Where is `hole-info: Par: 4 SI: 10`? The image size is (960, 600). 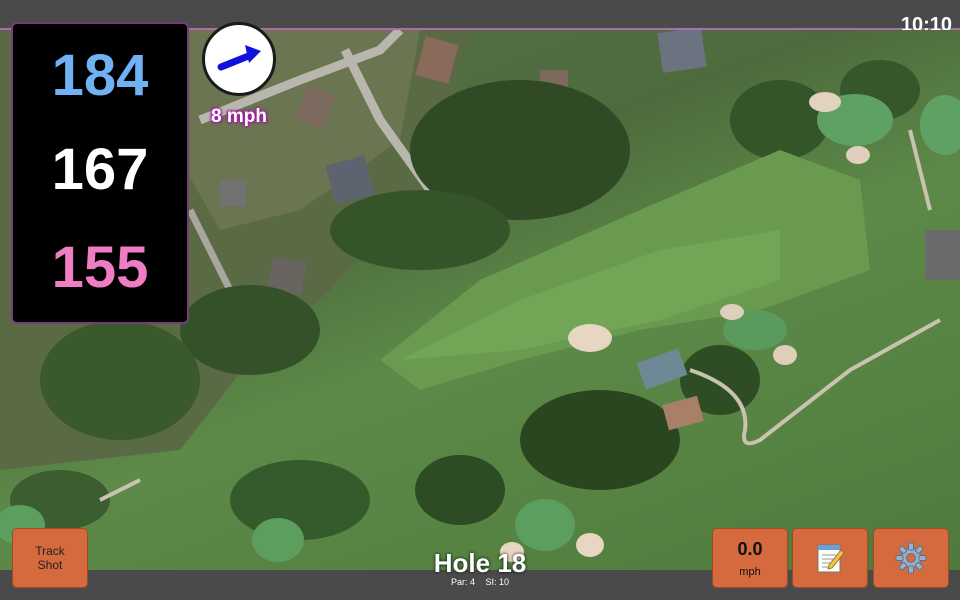 hole-info: Par: 4 SI: 10 is located at coordinates (480, 582).